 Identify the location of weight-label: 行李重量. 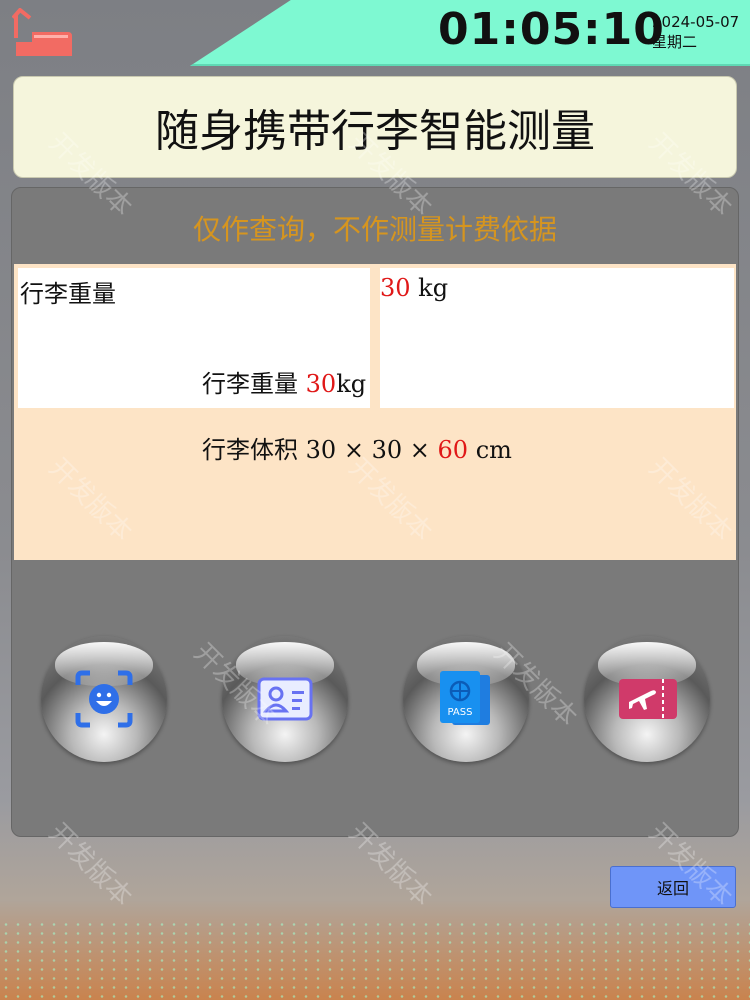
(68, 294).